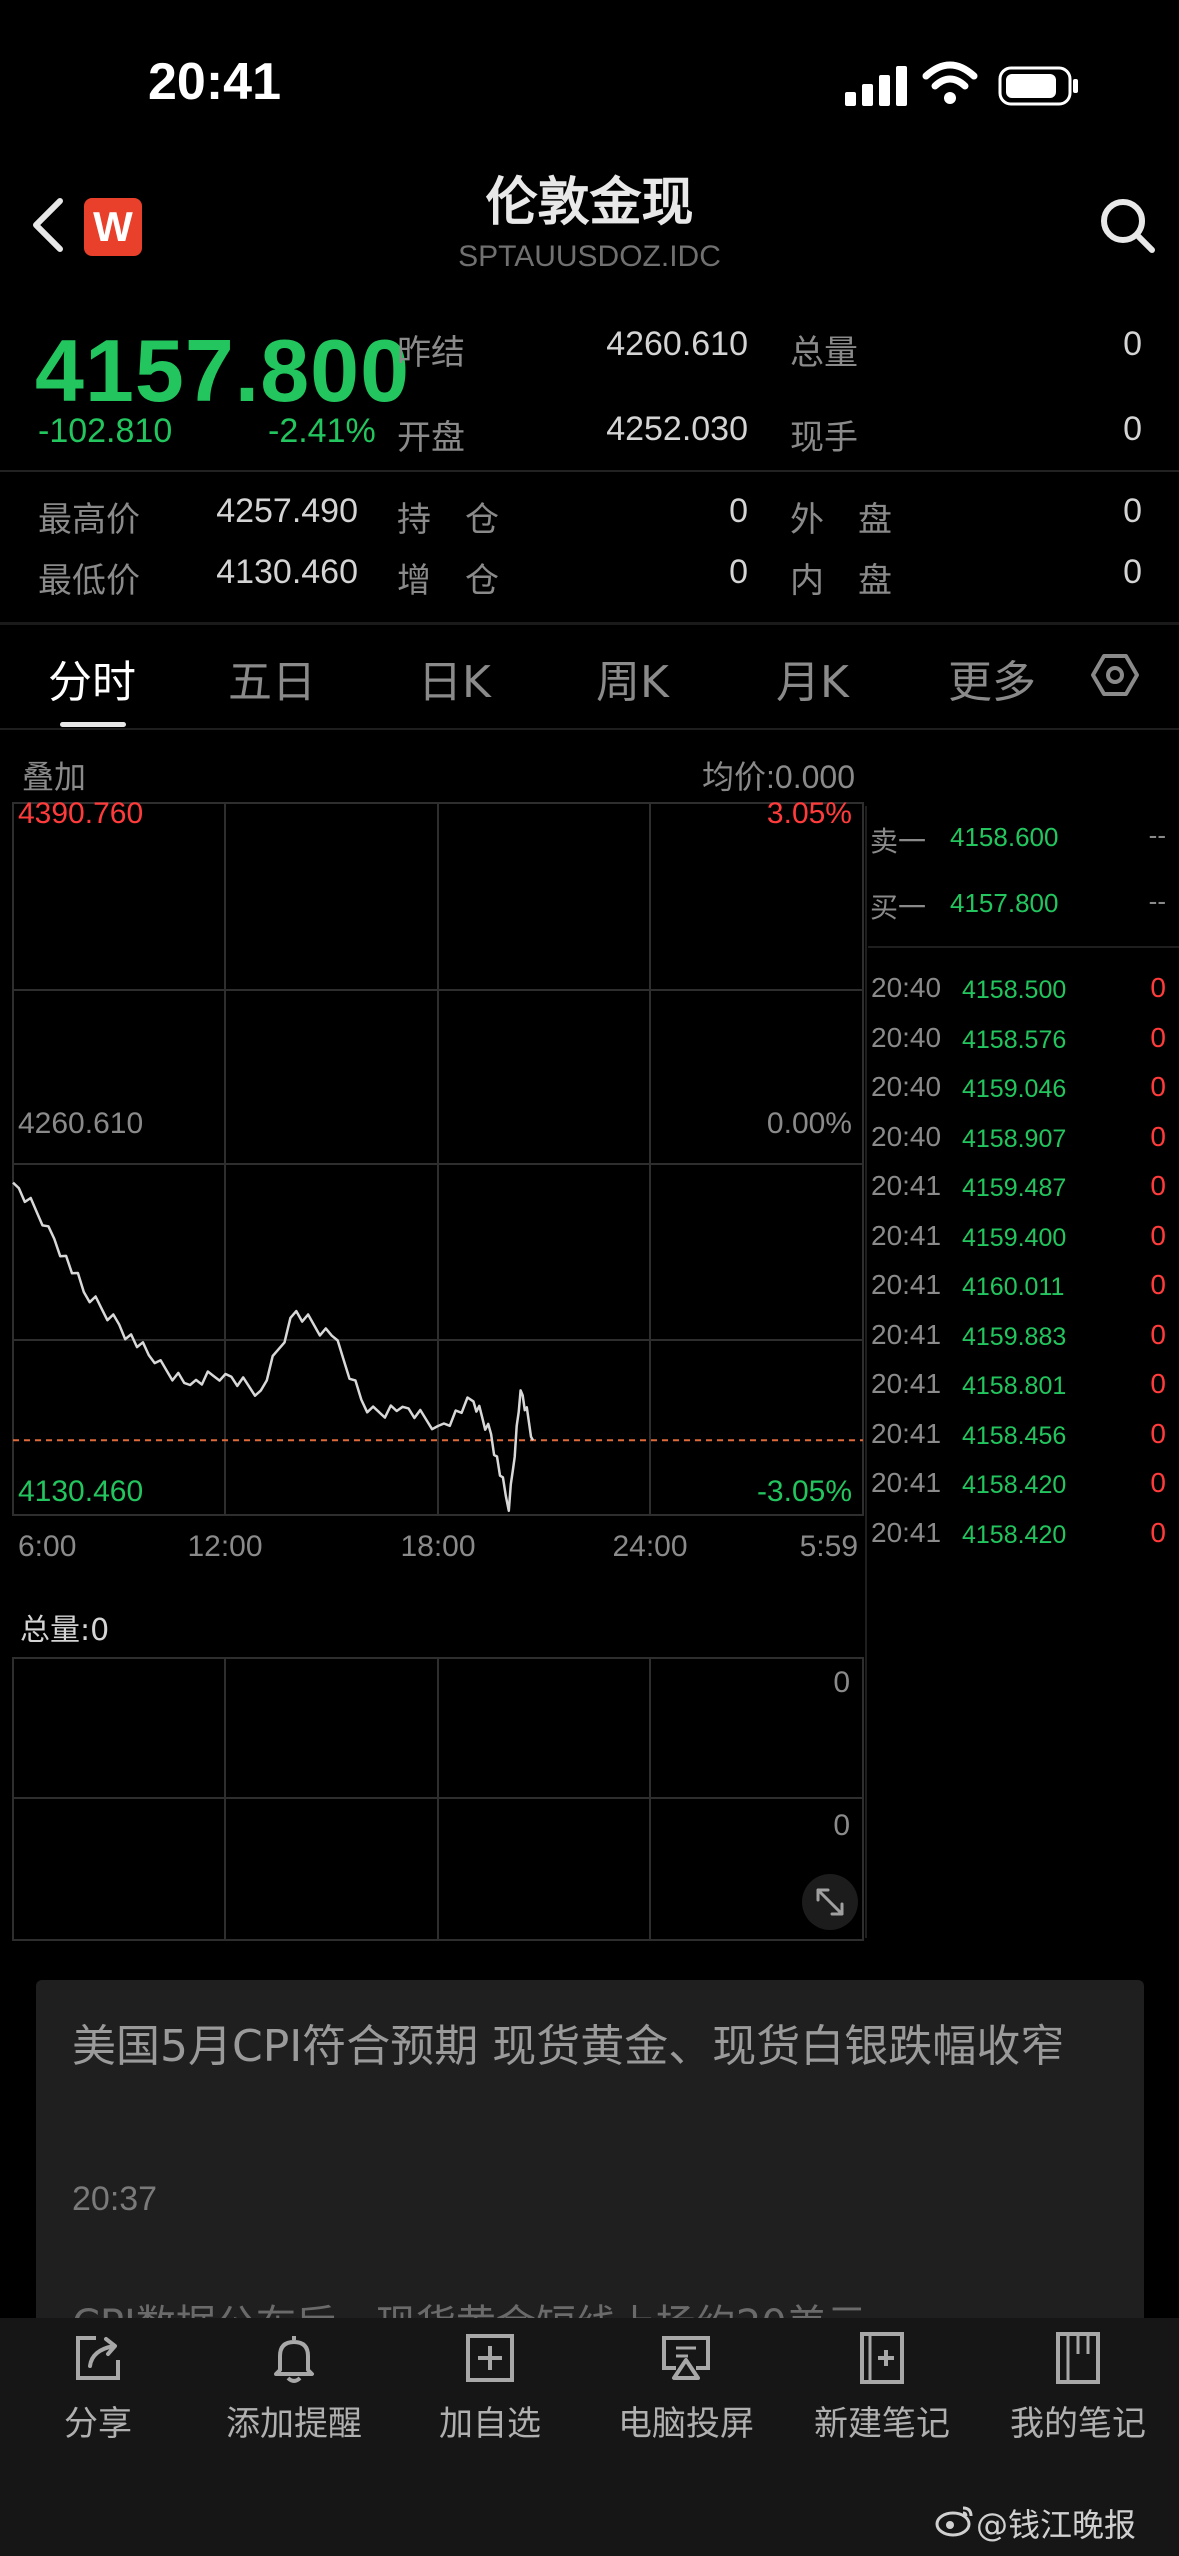 The image size is (1179, 2556). I want to click on prev-settle-value: 4260.610, so click(677, 344).